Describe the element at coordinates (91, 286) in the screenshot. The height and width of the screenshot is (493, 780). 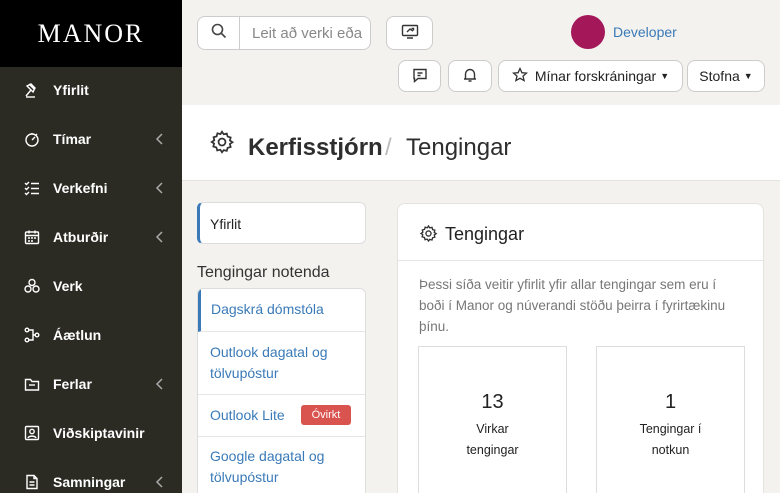
I see `sidebar-item-verk: Verk` at that location.